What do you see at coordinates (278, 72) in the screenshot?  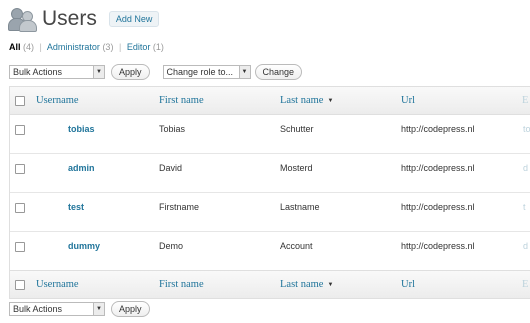 I see `change-button: Change` at bounding box center [278, 72].